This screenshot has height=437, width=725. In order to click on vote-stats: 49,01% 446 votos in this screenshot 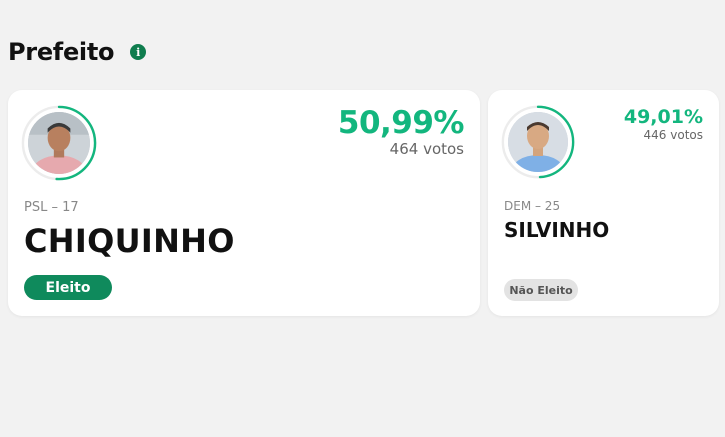, I will do `click(663, 124)`.